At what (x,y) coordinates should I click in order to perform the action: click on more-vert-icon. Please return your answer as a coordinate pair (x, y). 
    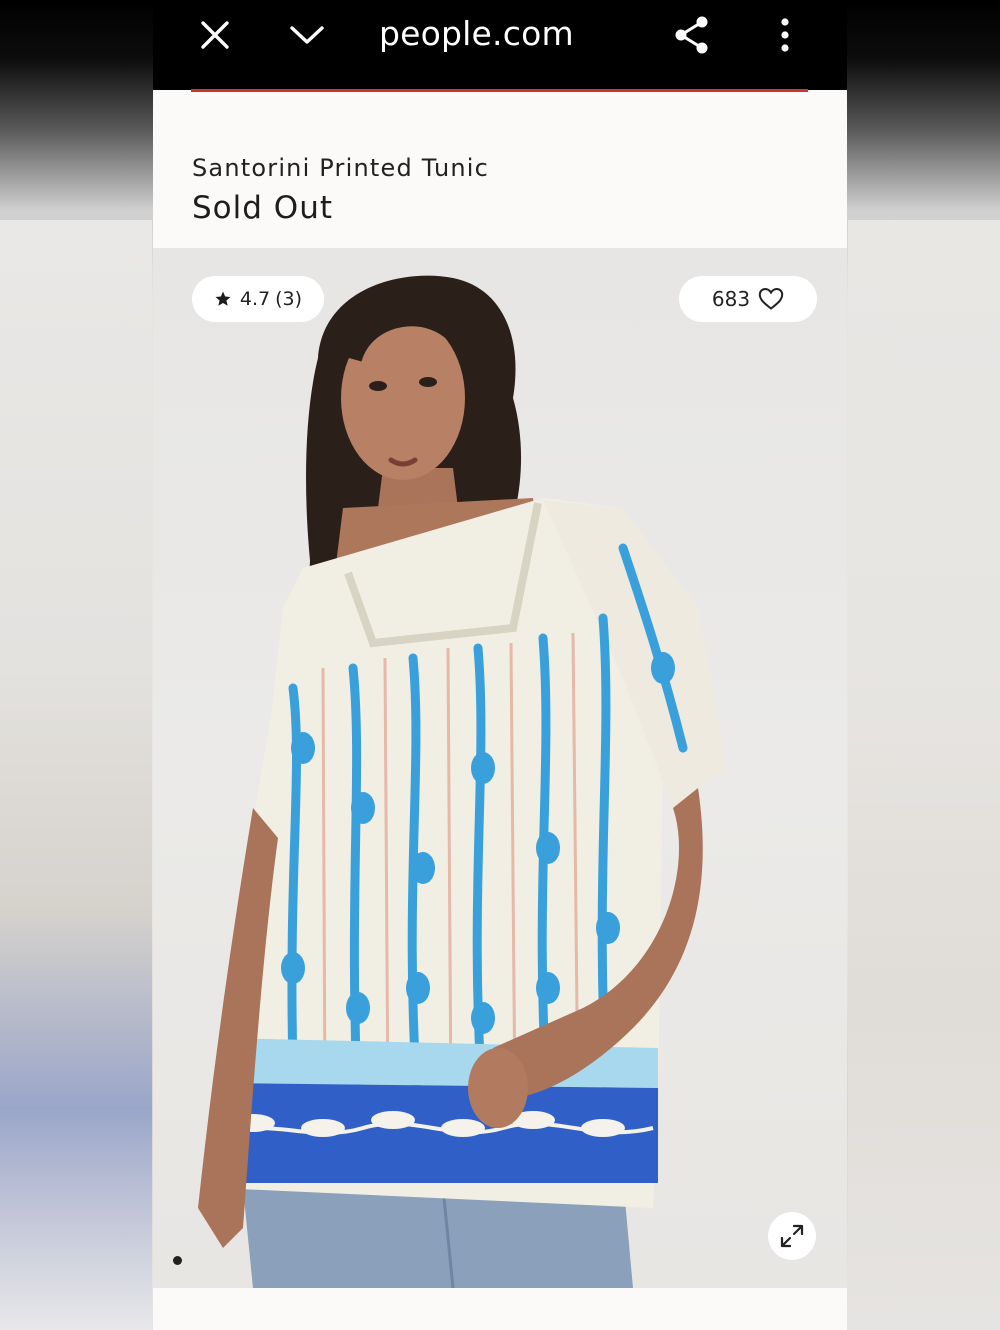
    Looking at the image, I should click on (785, 35).